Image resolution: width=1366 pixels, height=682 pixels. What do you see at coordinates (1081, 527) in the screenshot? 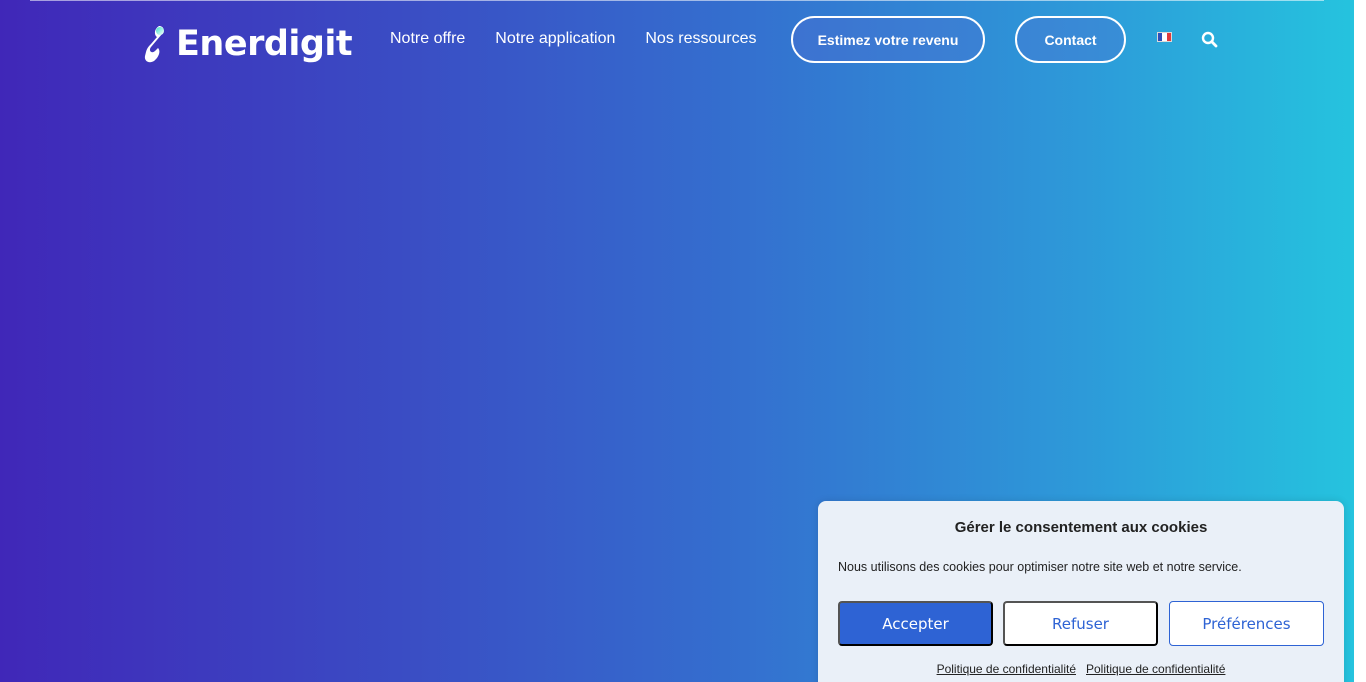
I see `cookie-banner-title: Gérer le consentement aux cookies` at bounding box center [1081, 527].